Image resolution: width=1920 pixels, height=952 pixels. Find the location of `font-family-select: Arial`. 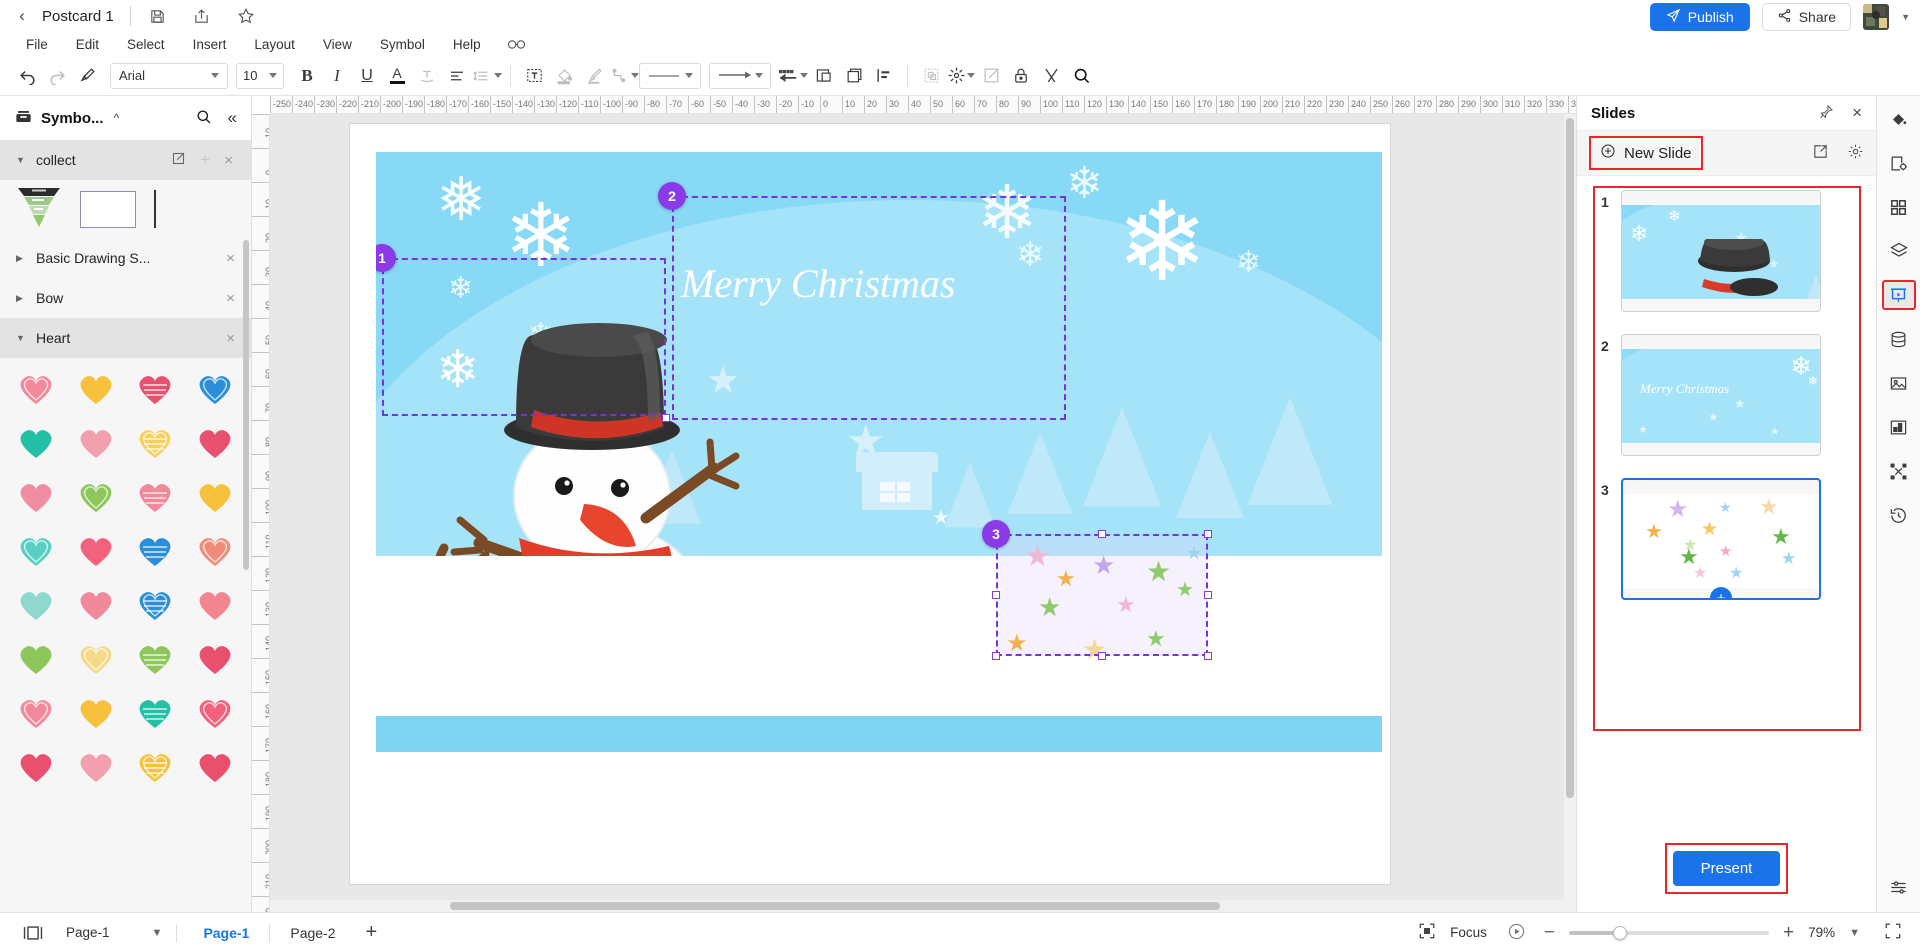

font-family-select: Arial is located at coordinates (169, 75).